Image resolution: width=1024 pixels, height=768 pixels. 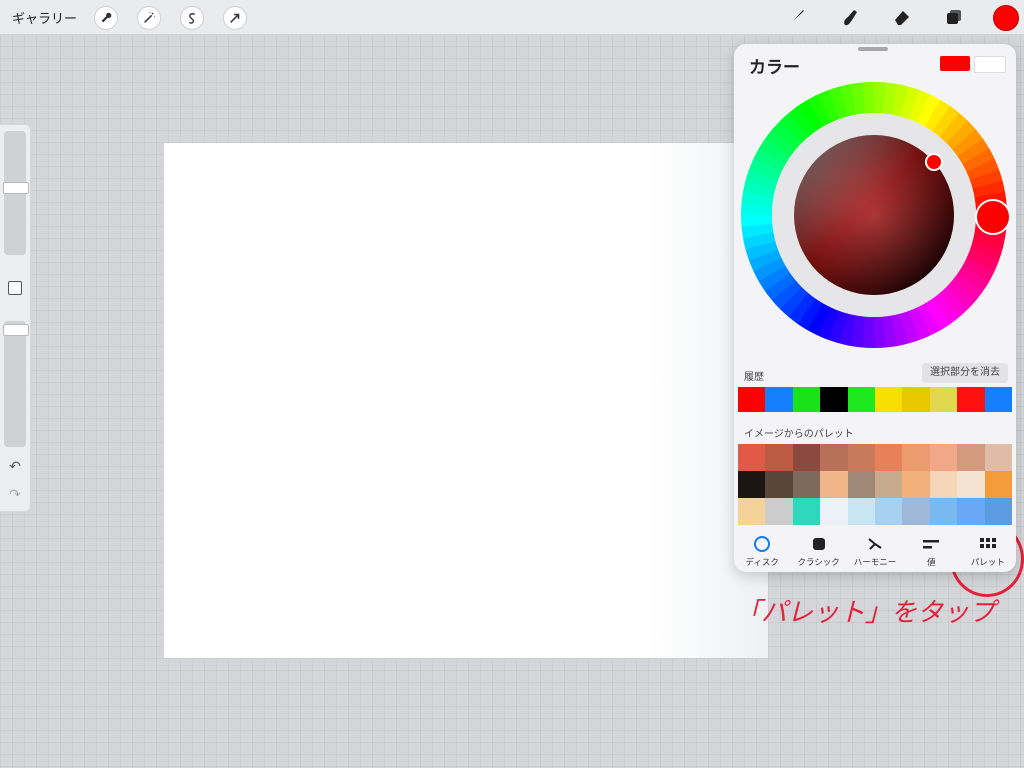 What do you see at coordinates (931, 550) in the screenshot?
I see `tab-value: 値` at bounding box center [931, 550].